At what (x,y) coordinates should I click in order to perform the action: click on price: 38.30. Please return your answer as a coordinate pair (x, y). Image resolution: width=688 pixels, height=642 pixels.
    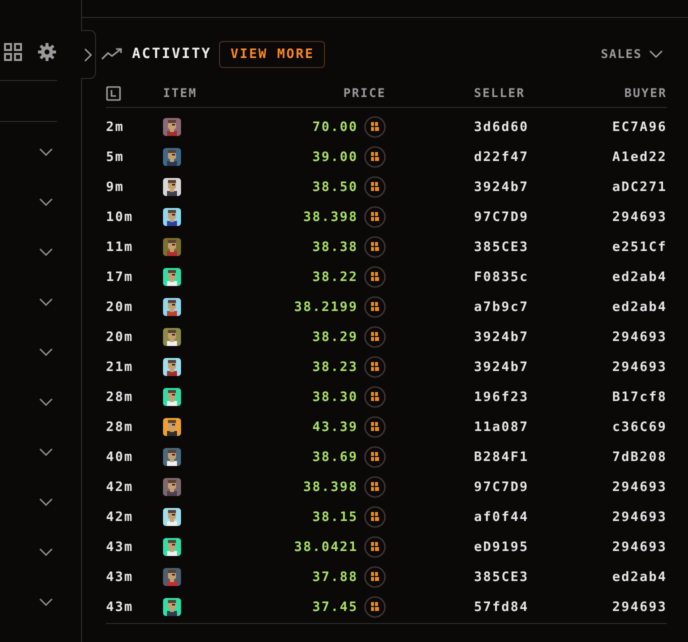
    Looking at the image, I should click on (335, 397).